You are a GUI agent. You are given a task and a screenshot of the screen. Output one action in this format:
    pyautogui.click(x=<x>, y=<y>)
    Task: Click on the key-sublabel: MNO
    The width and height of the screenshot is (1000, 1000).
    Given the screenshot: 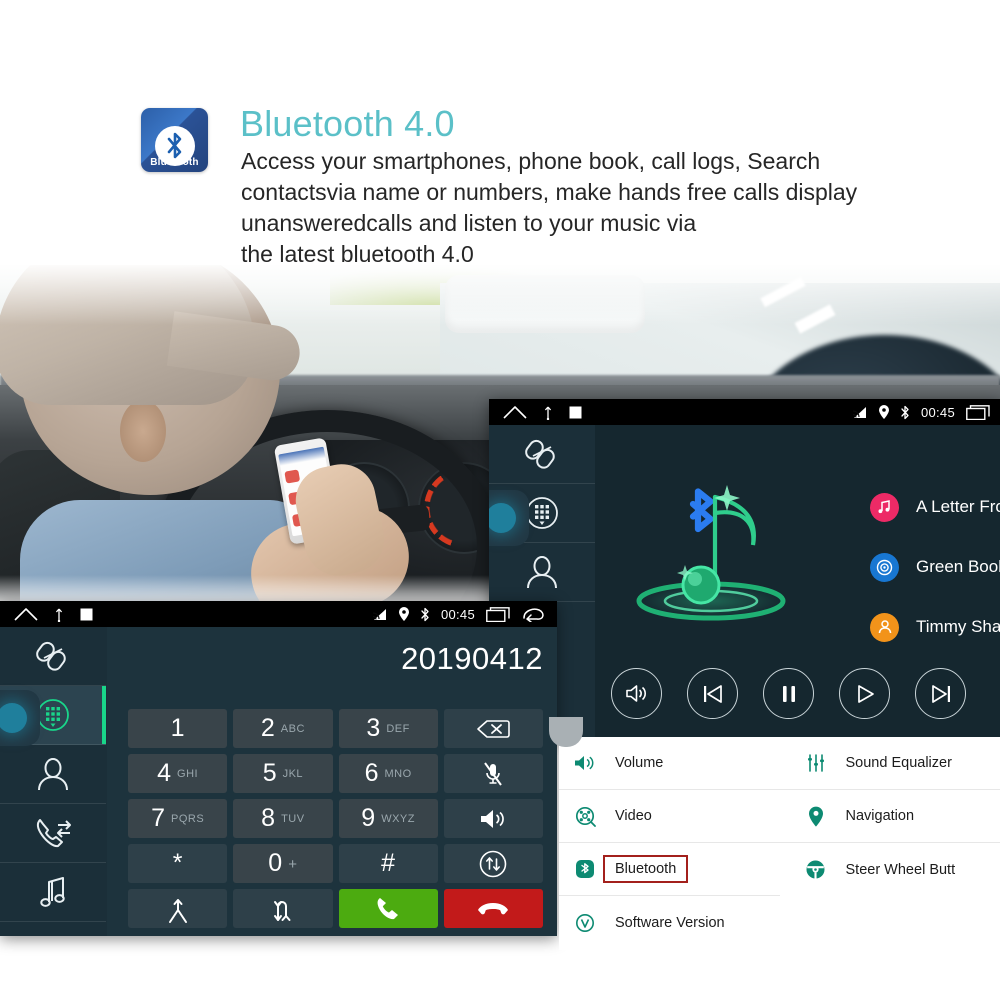 What is the action you would take?
    pyautogui.click(x=398, y=773)
    